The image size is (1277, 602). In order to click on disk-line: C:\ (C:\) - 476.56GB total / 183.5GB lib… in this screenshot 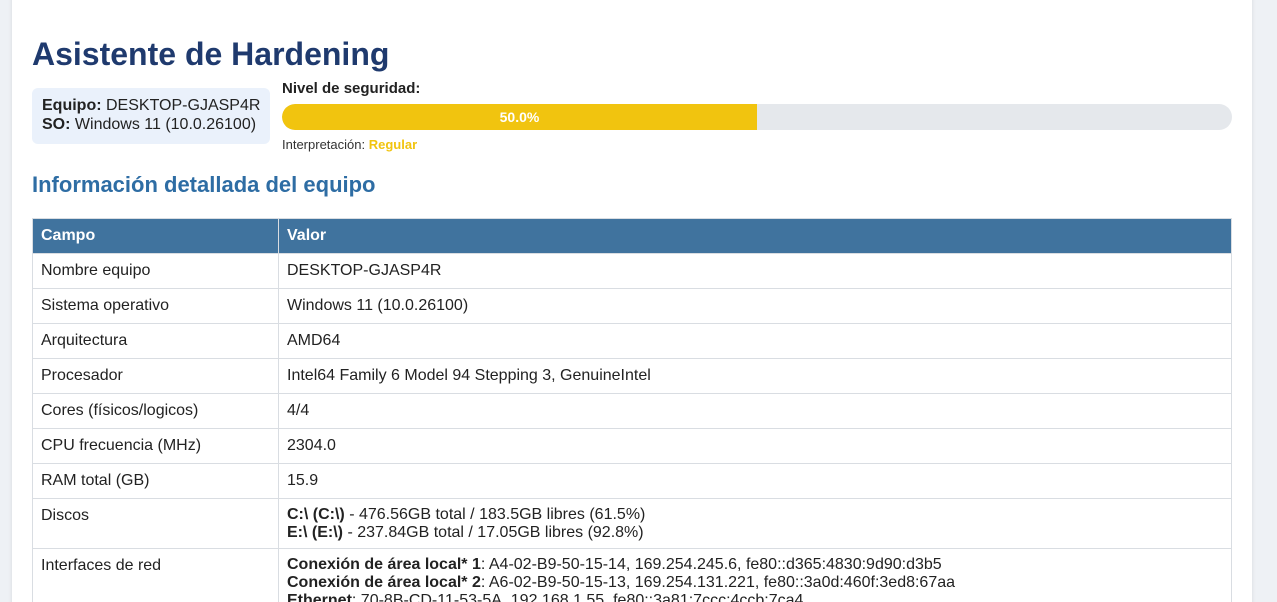, I will do `click(755, 515)`.